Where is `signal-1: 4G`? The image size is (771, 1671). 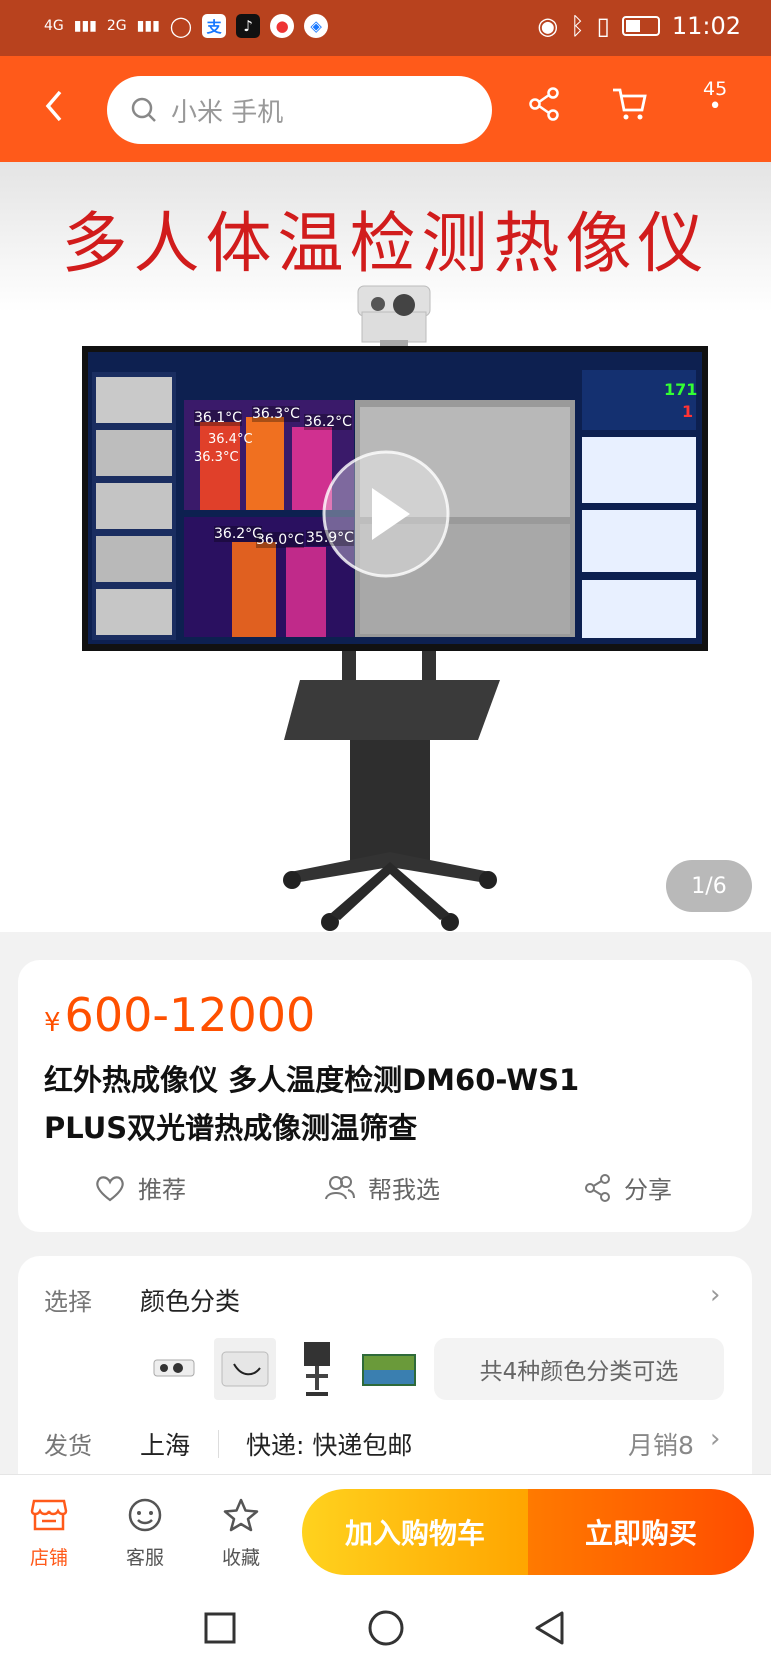
signal-1: 4G is located at coordinates (54, 26).